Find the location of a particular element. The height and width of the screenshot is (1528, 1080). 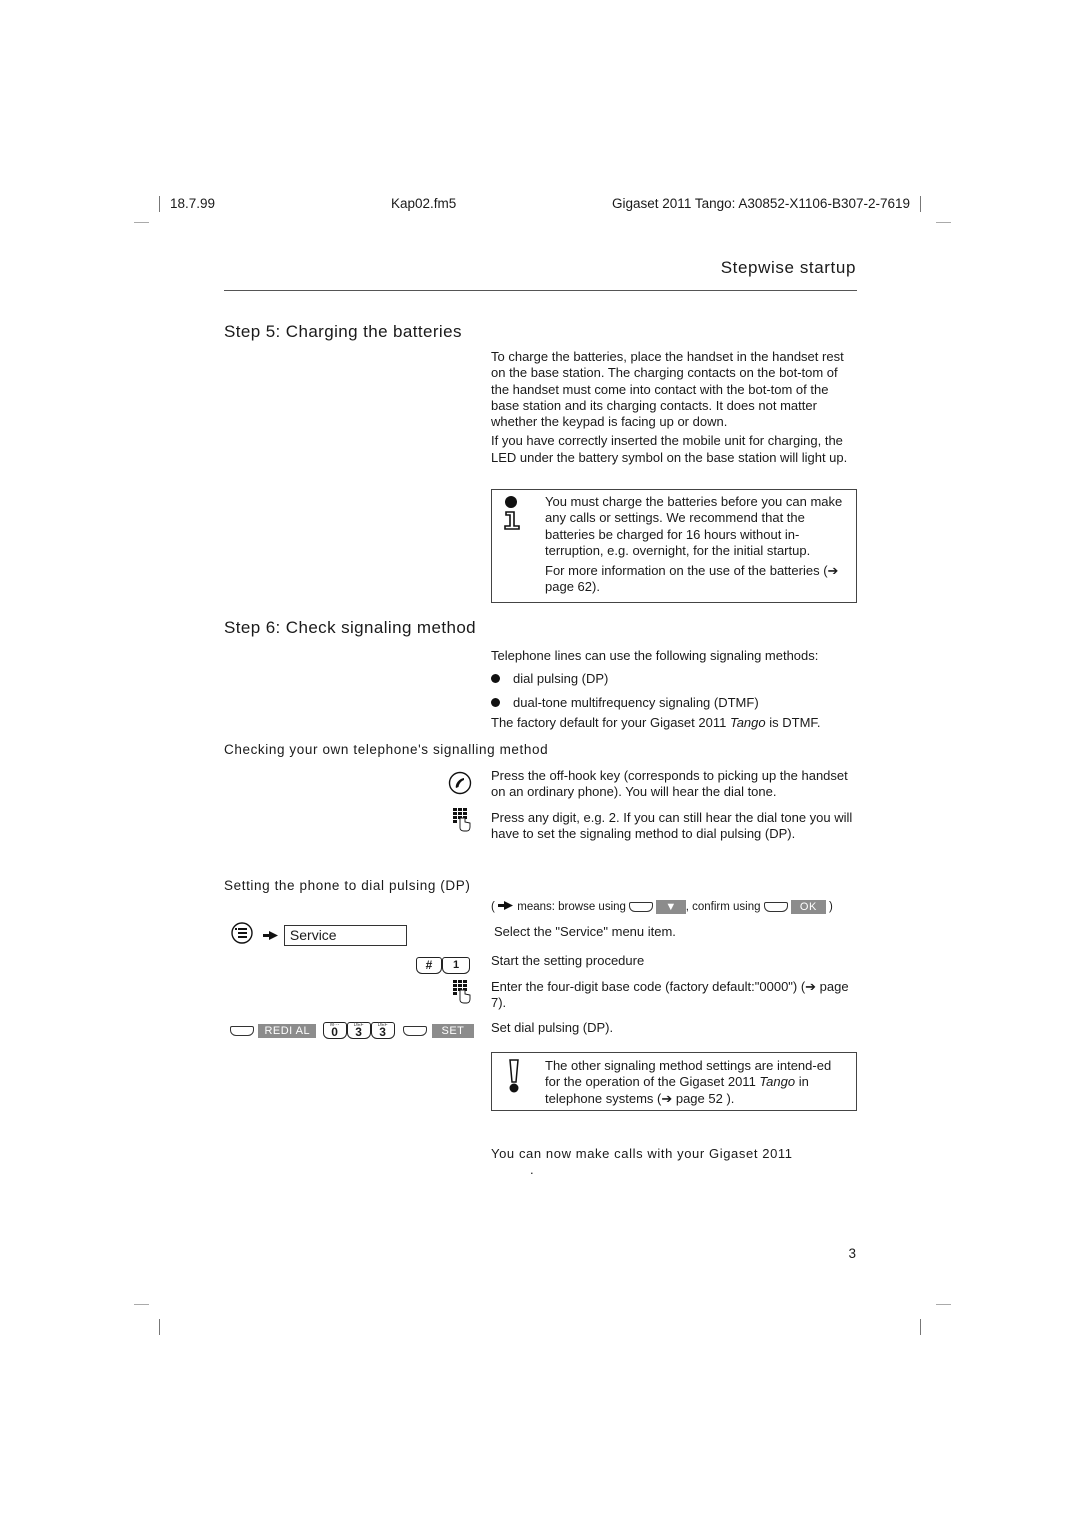

redial-key: REDI AL is located at coordinates (287, 1030).